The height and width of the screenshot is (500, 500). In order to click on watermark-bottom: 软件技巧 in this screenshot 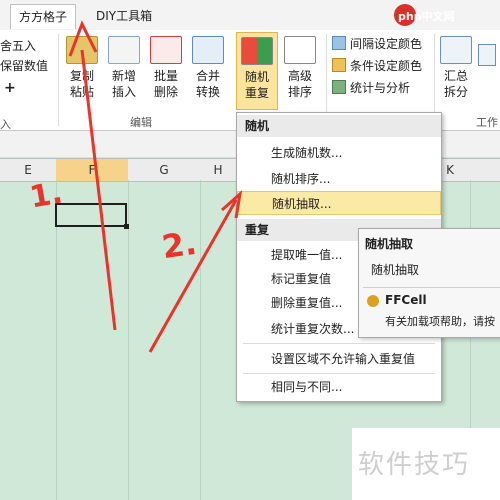, I will do `click(414, 465)`.